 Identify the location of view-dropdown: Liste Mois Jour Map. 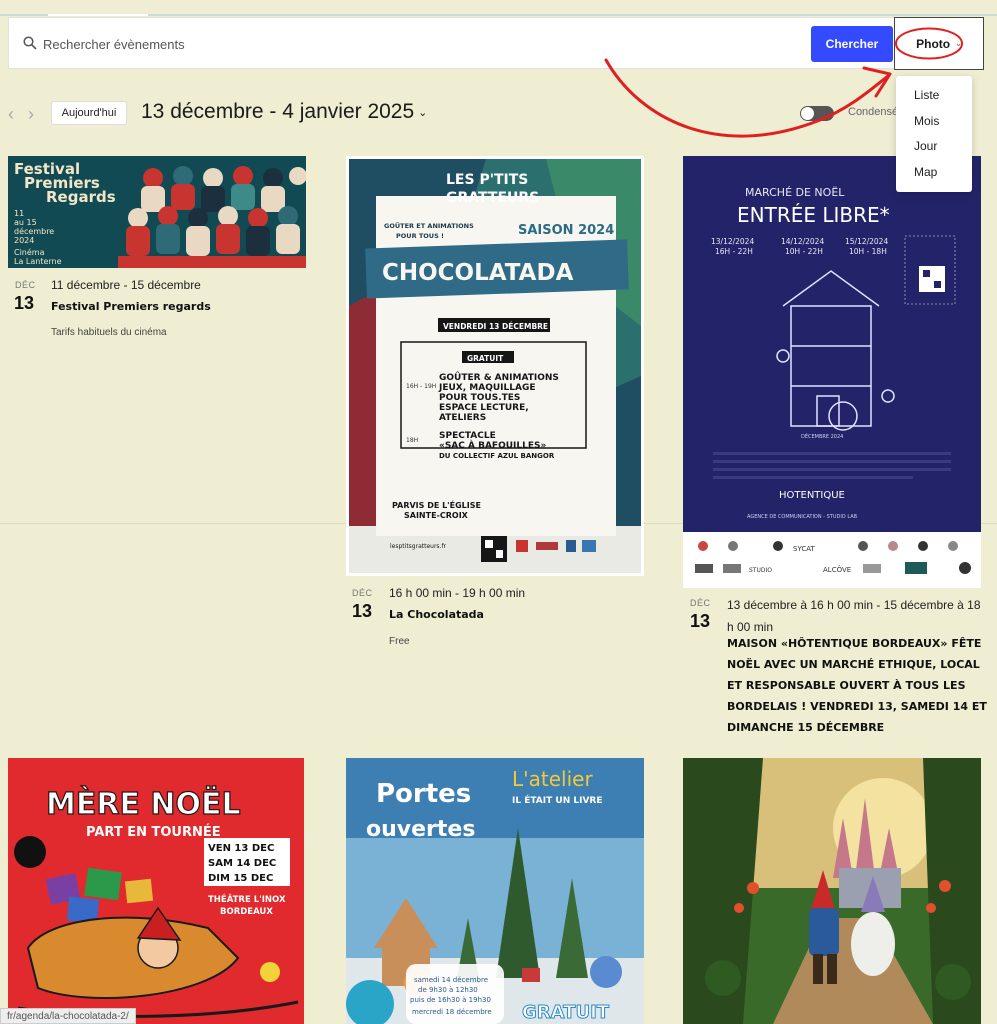
(934, 134).